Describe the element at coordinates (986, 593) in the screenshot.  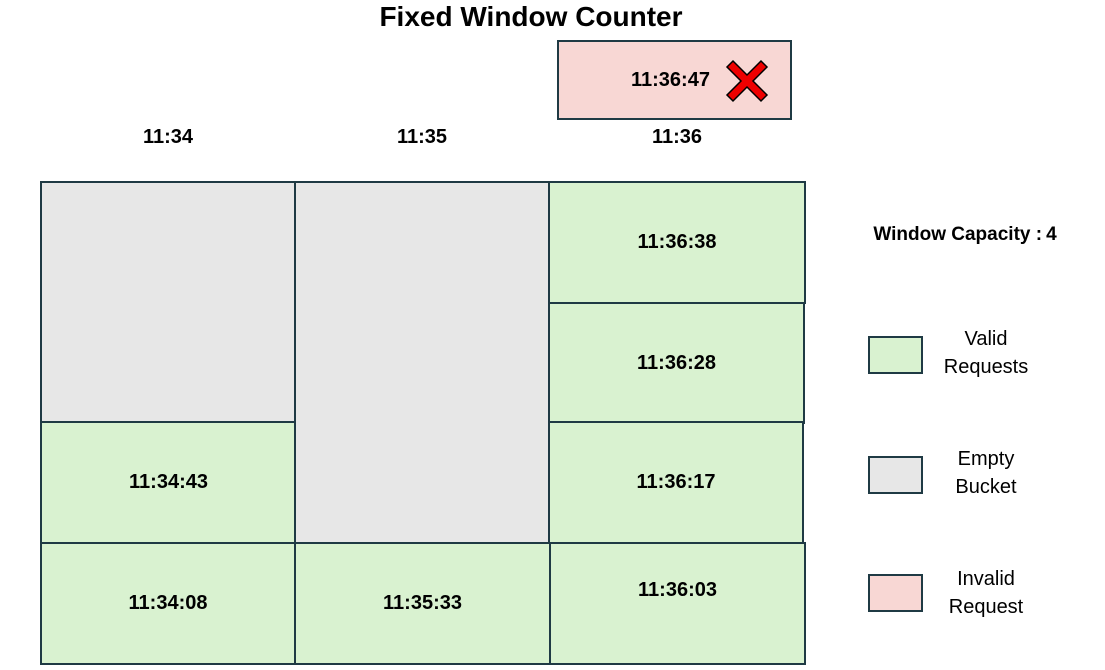
I see `legend-label-invalid: Invalid Request` at that location.